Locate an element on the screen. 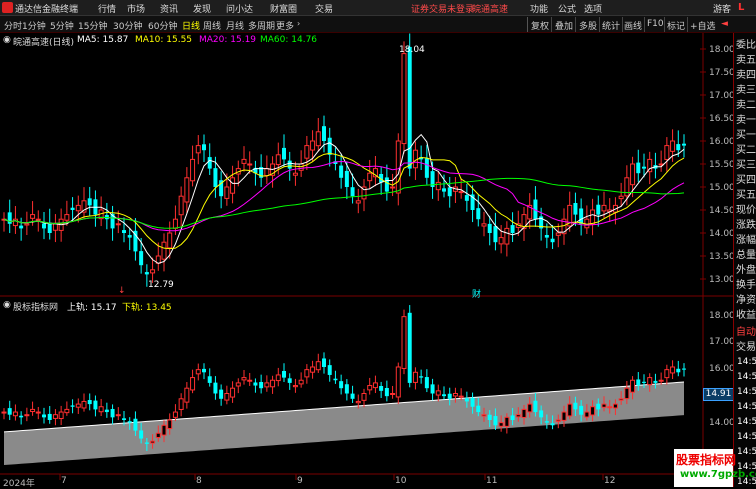 Image resolution: width=756 pixels, height=489 pixels. rp-buy2: 买二 is located at coordinates (746, 150).